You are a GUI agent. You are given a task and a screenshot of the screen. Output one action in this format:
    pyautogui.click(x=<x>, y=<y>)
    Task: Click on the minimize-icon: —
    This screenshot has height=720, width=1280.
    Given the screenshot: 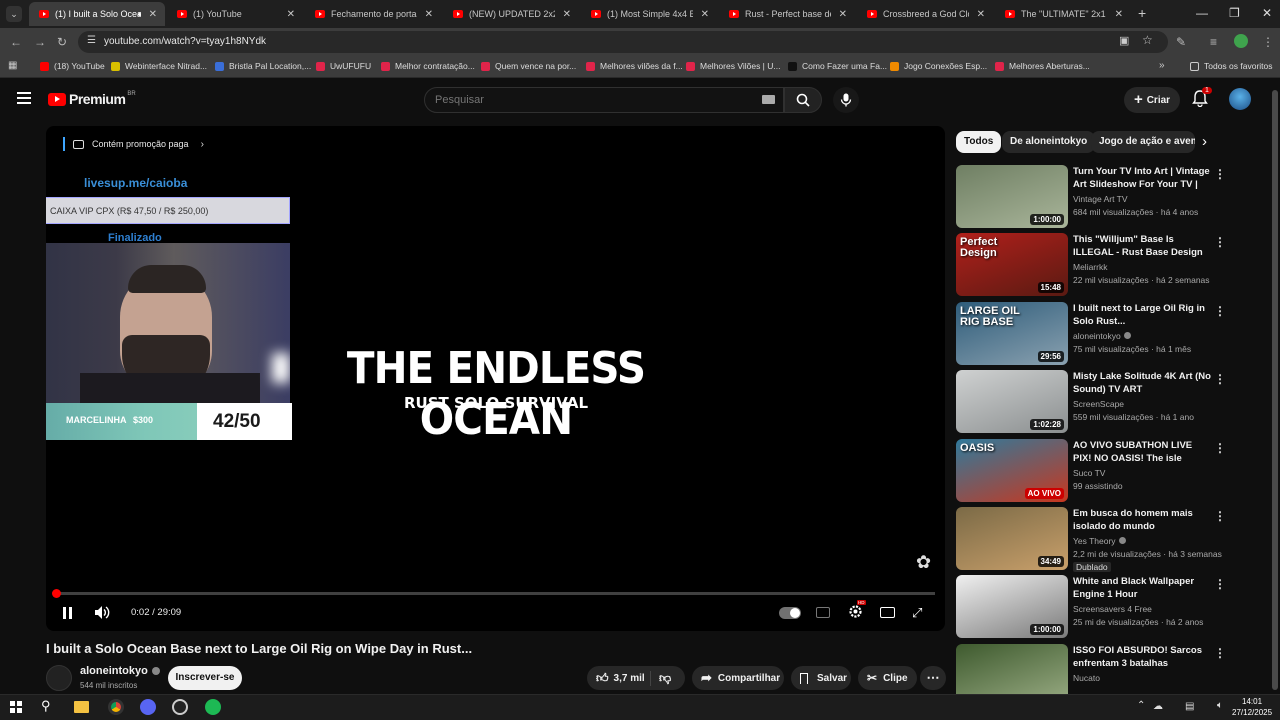 What is the action you would take?
    pyautogui.click(x=1202, y=13)
    